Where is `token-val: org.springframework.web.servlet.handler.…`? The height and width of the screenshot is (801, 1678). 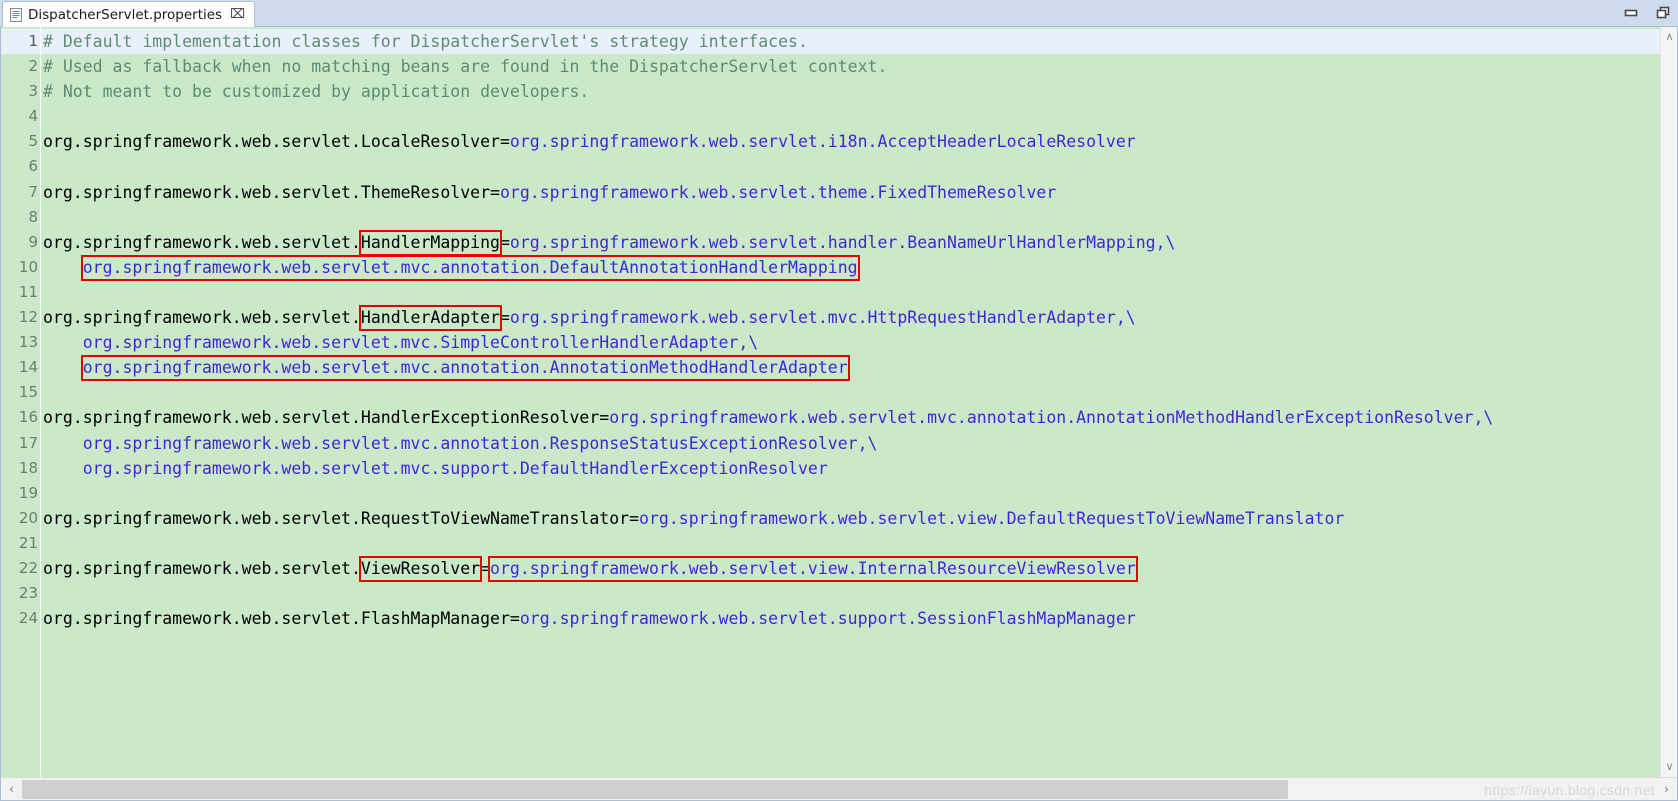 token-val: org.springframework.web.servlet.handler.… is located at coordinates (842, 242).